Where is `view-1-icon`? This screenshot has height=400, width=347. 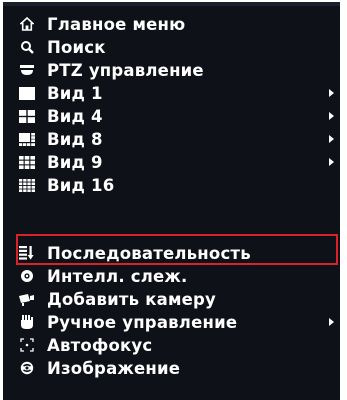 view-1-icon is located at coordinates (27, 93).